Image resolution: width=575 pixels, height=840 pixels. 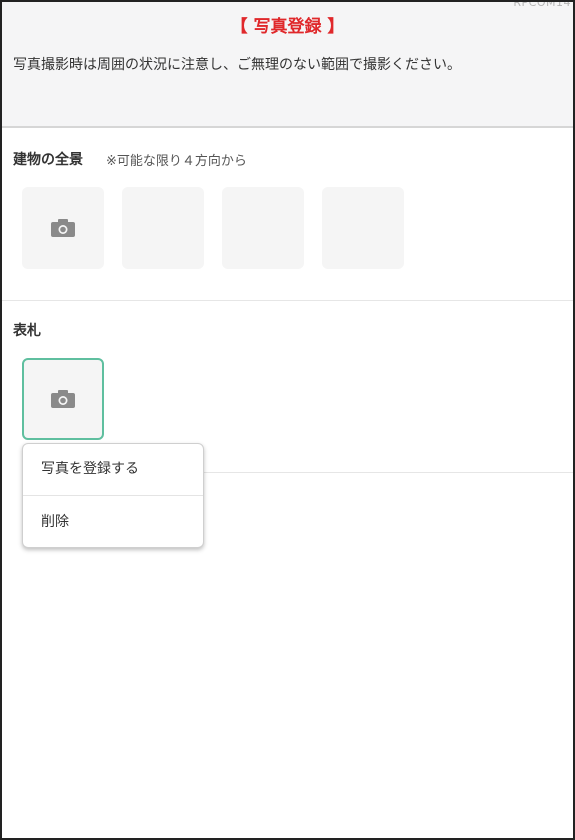 I want to click on delete-menu-item: 削除, so click(x=113, y=522).